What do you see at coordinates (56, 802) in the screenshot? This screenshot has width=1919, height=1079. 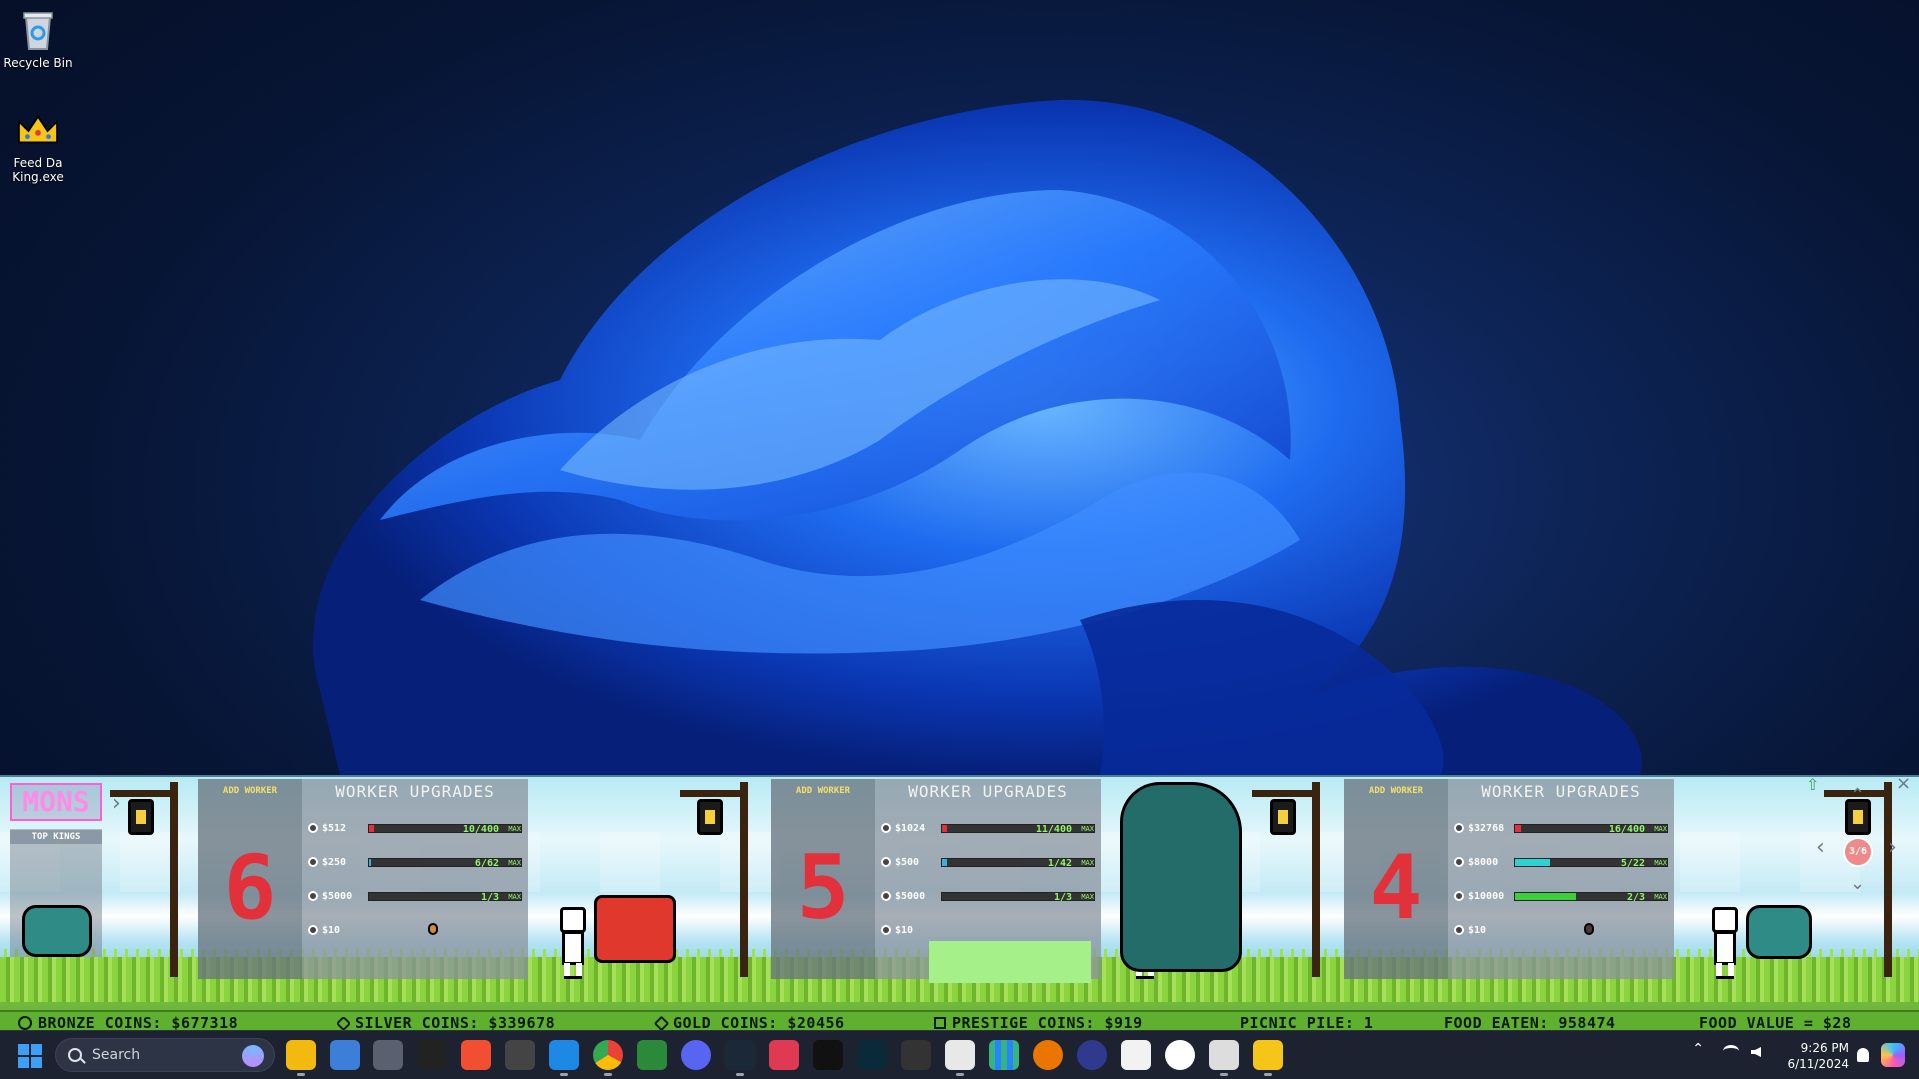 I see `game-logo: MONS` at bounding box center [56, 802].